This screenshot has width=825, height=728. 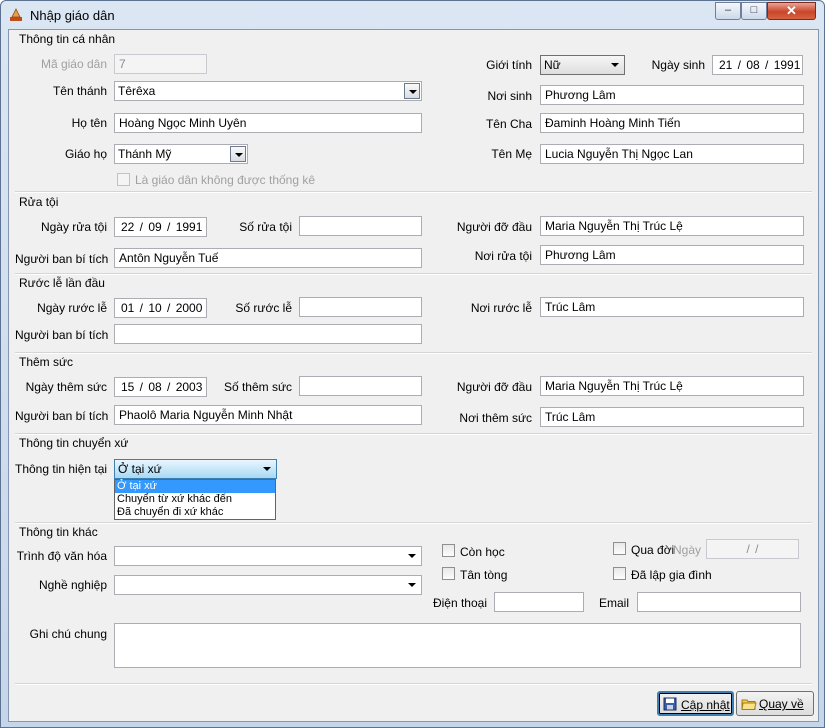 I want to click on thong-tin-hien-tai-value: Ở tại xứ, so click(x=140, y=469).